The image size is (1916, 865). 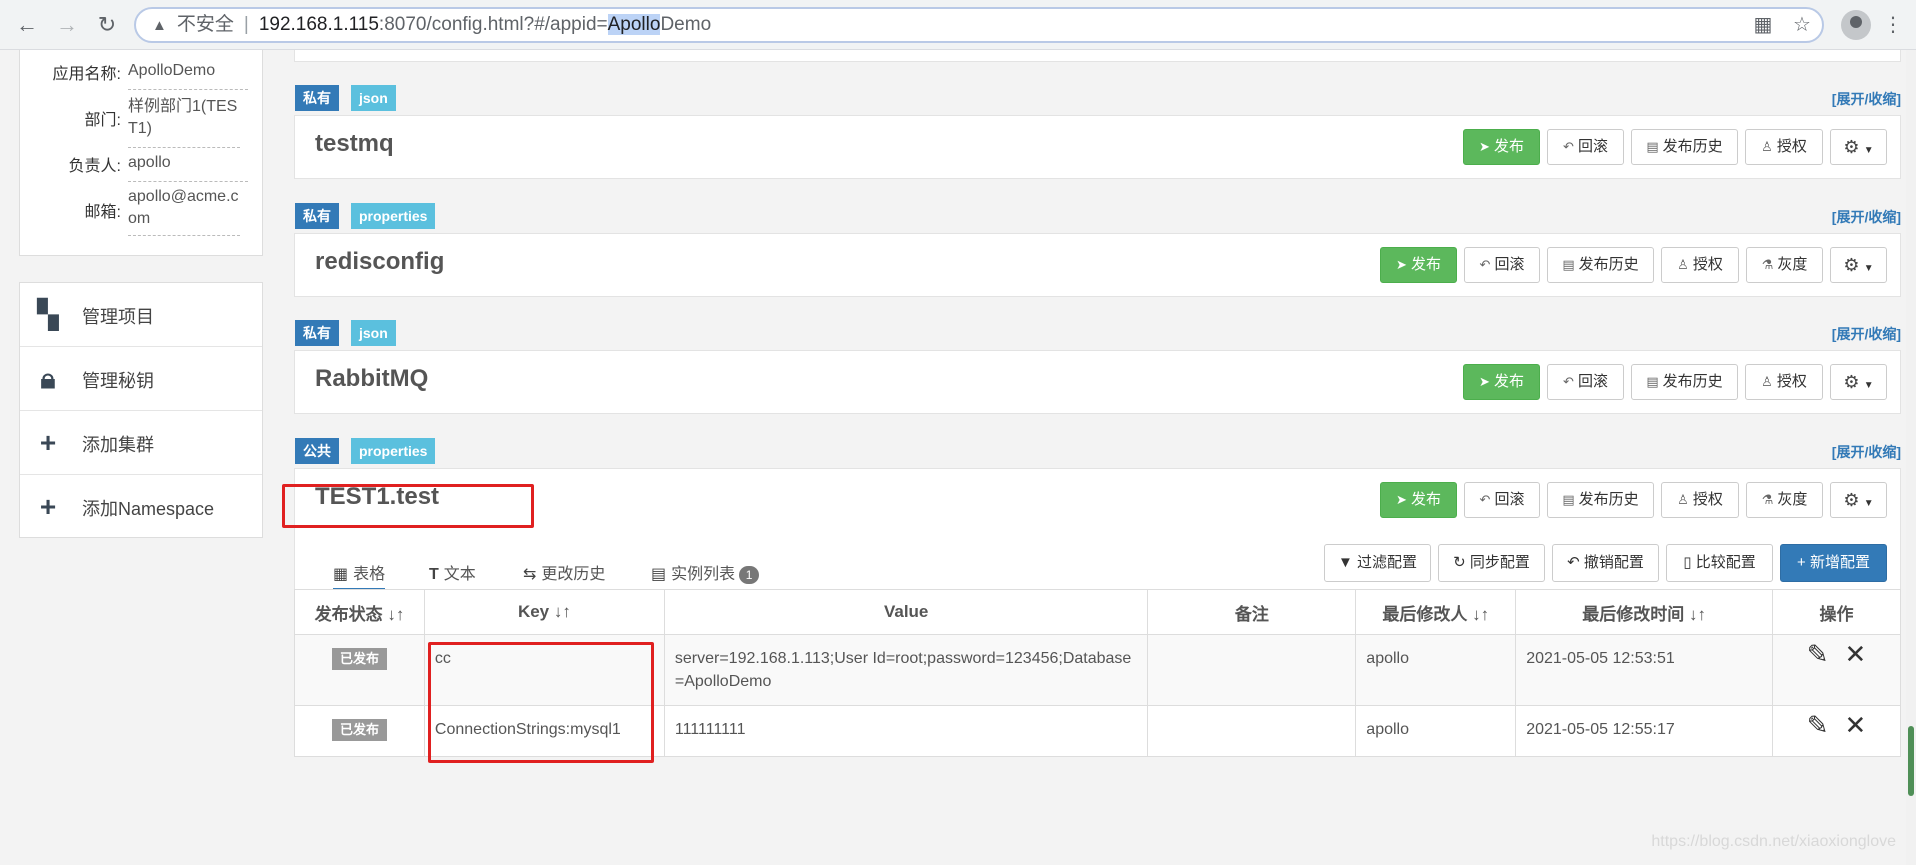 I want to click on header-actions: 操作, so click(x=1836, y=612).